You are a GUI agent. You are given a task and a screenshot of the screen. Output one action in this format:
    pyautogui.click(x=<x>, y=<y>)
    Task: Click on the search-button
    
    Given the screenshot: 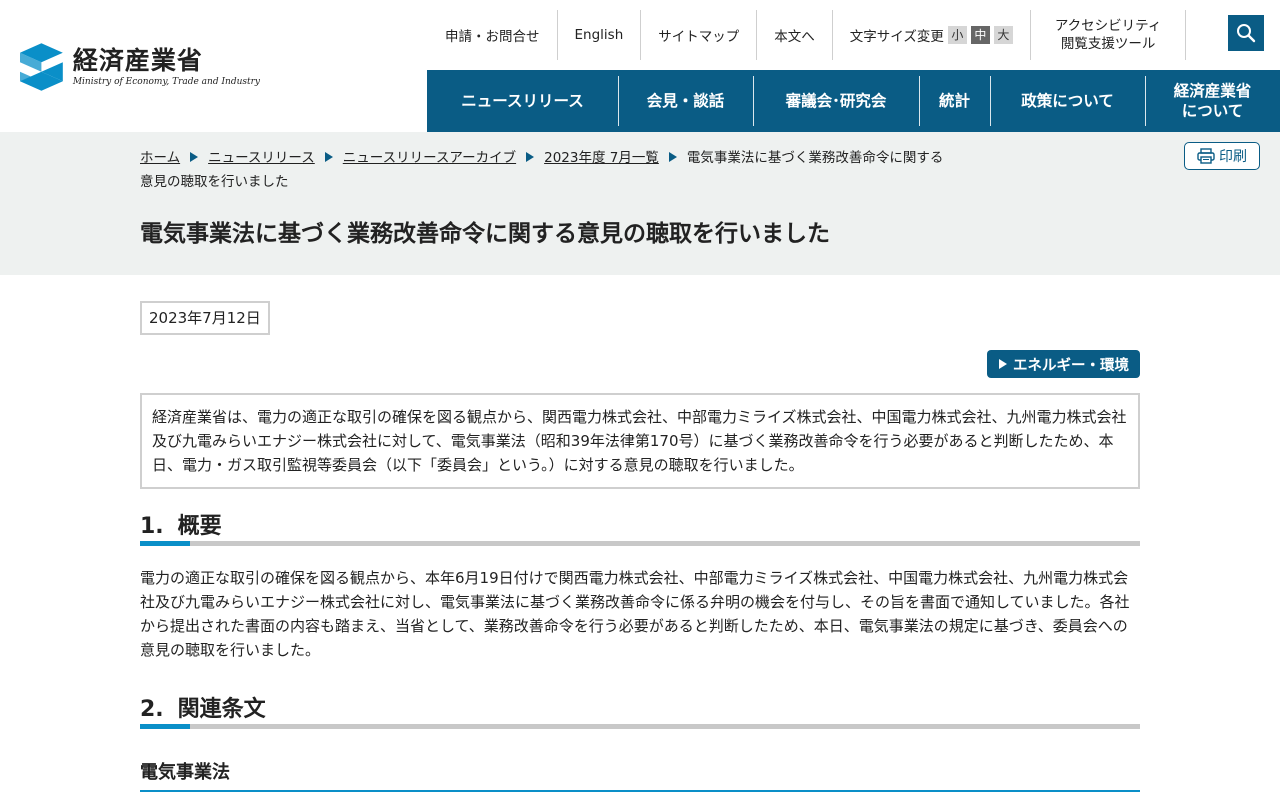 What is the action you would take?
    pyautogui.click(x=1246, y=33)
    